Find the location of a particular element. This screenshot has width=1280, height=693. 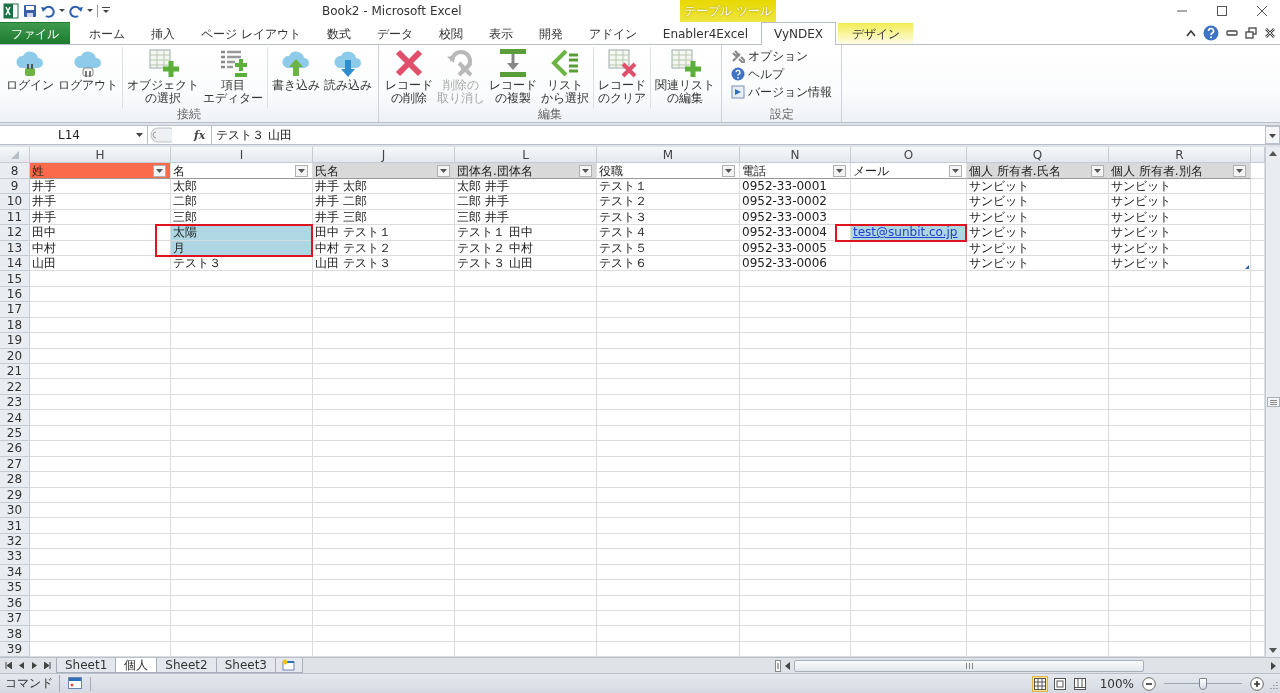

undo-icon is located at coordinates (48, 10).